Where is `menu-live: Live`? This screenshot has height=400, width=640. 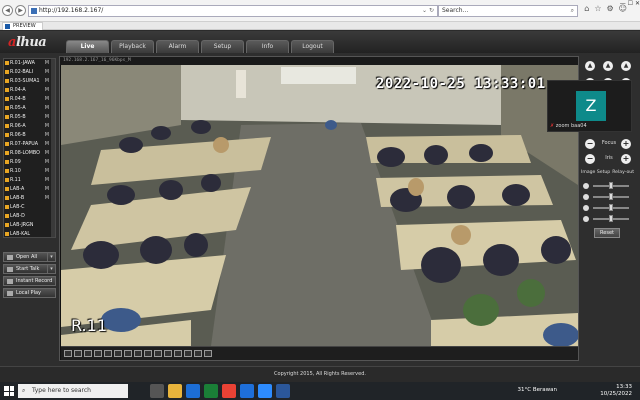
menu-live: Live is located at coordinates (87, 46).